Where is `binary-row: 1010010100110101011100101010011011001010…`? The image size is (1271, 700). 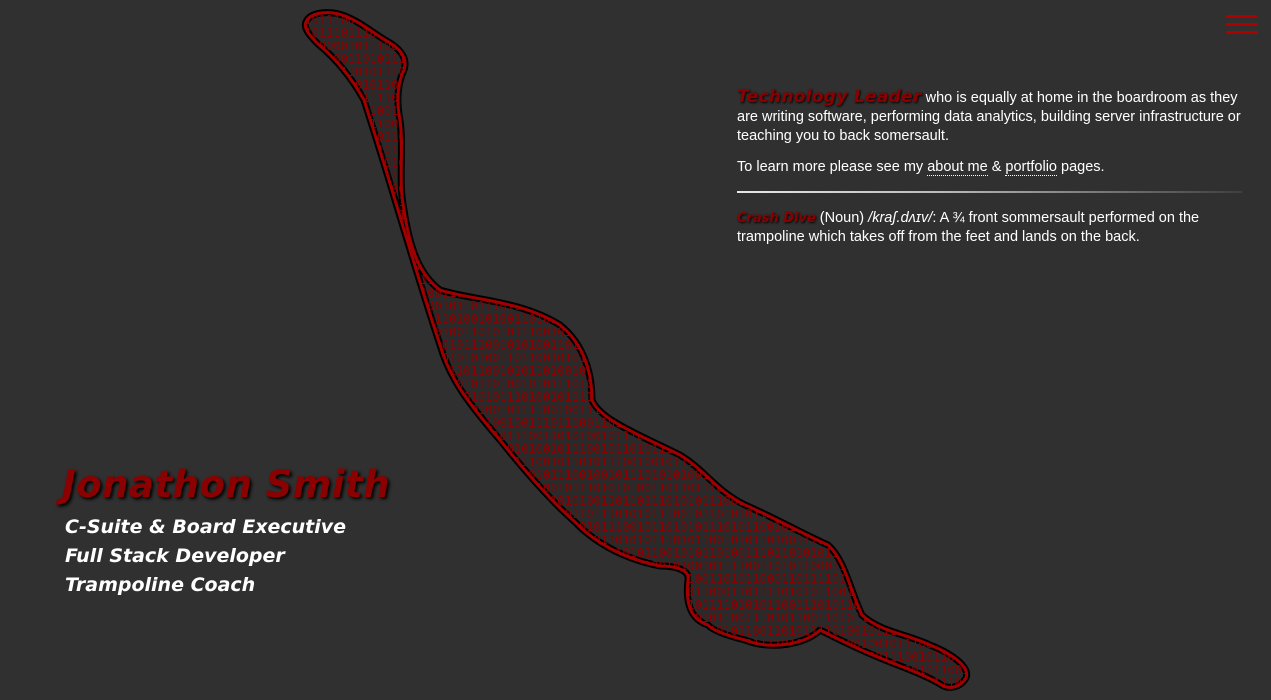
binary-row: 1010010100110101011100101010011011001010… is located at coordinates (651, 358).